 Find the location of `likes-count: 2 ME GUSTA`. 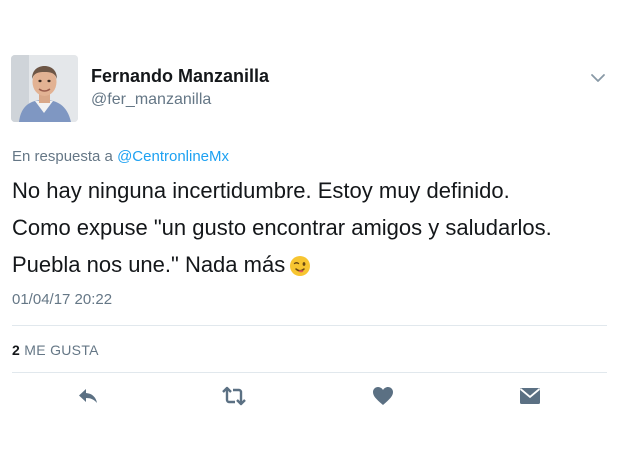

likes-count: 2 ME GUSTA is located at coordinates (55, 350).